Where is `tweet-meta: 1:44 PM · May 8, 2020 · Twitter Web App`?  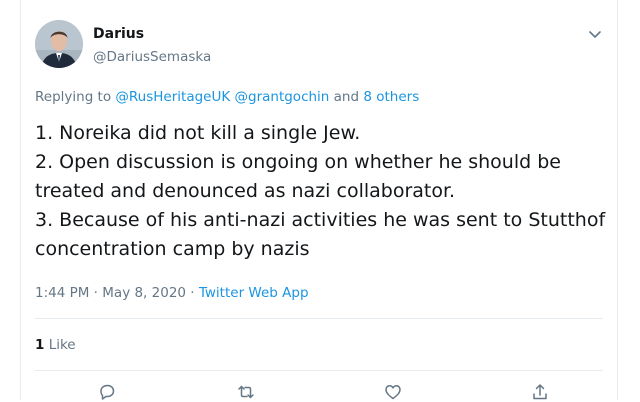 tweet-meta: 1:44 PM · May 8, 2020 · Twitter Web App is located at coordinates (172, 293).